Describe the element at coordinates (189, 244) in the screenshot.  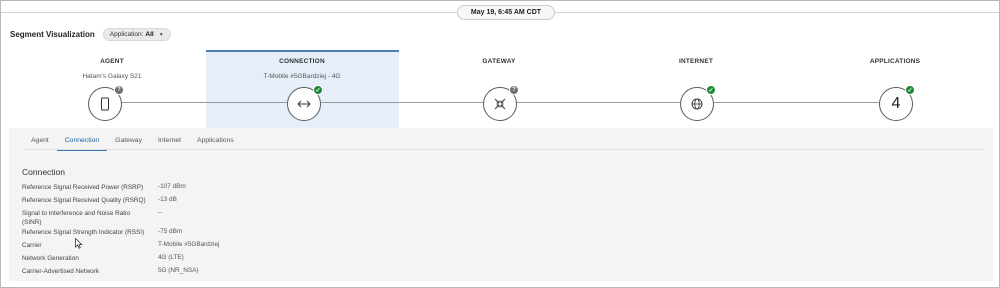
I see `detail-value-carrier: T-Mobile #5GBardziej` at that location.